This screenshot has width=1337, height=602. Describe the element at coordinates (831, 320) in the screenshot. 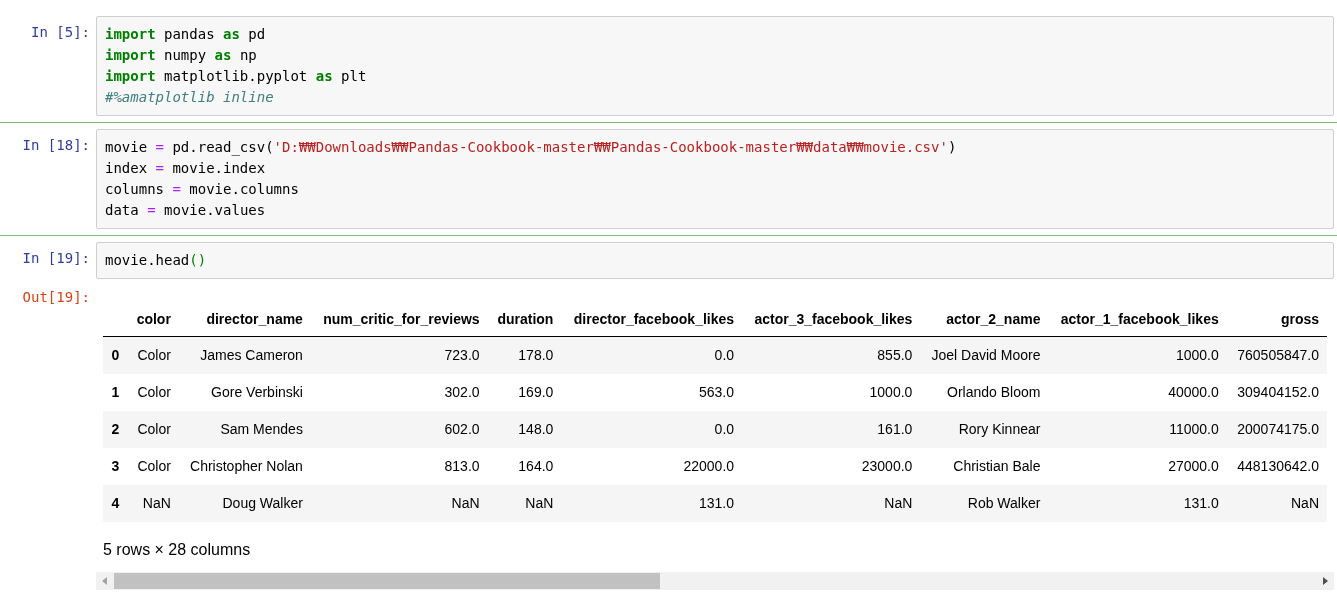

I see `column-header: actor_3_facebook_likes` at that location.